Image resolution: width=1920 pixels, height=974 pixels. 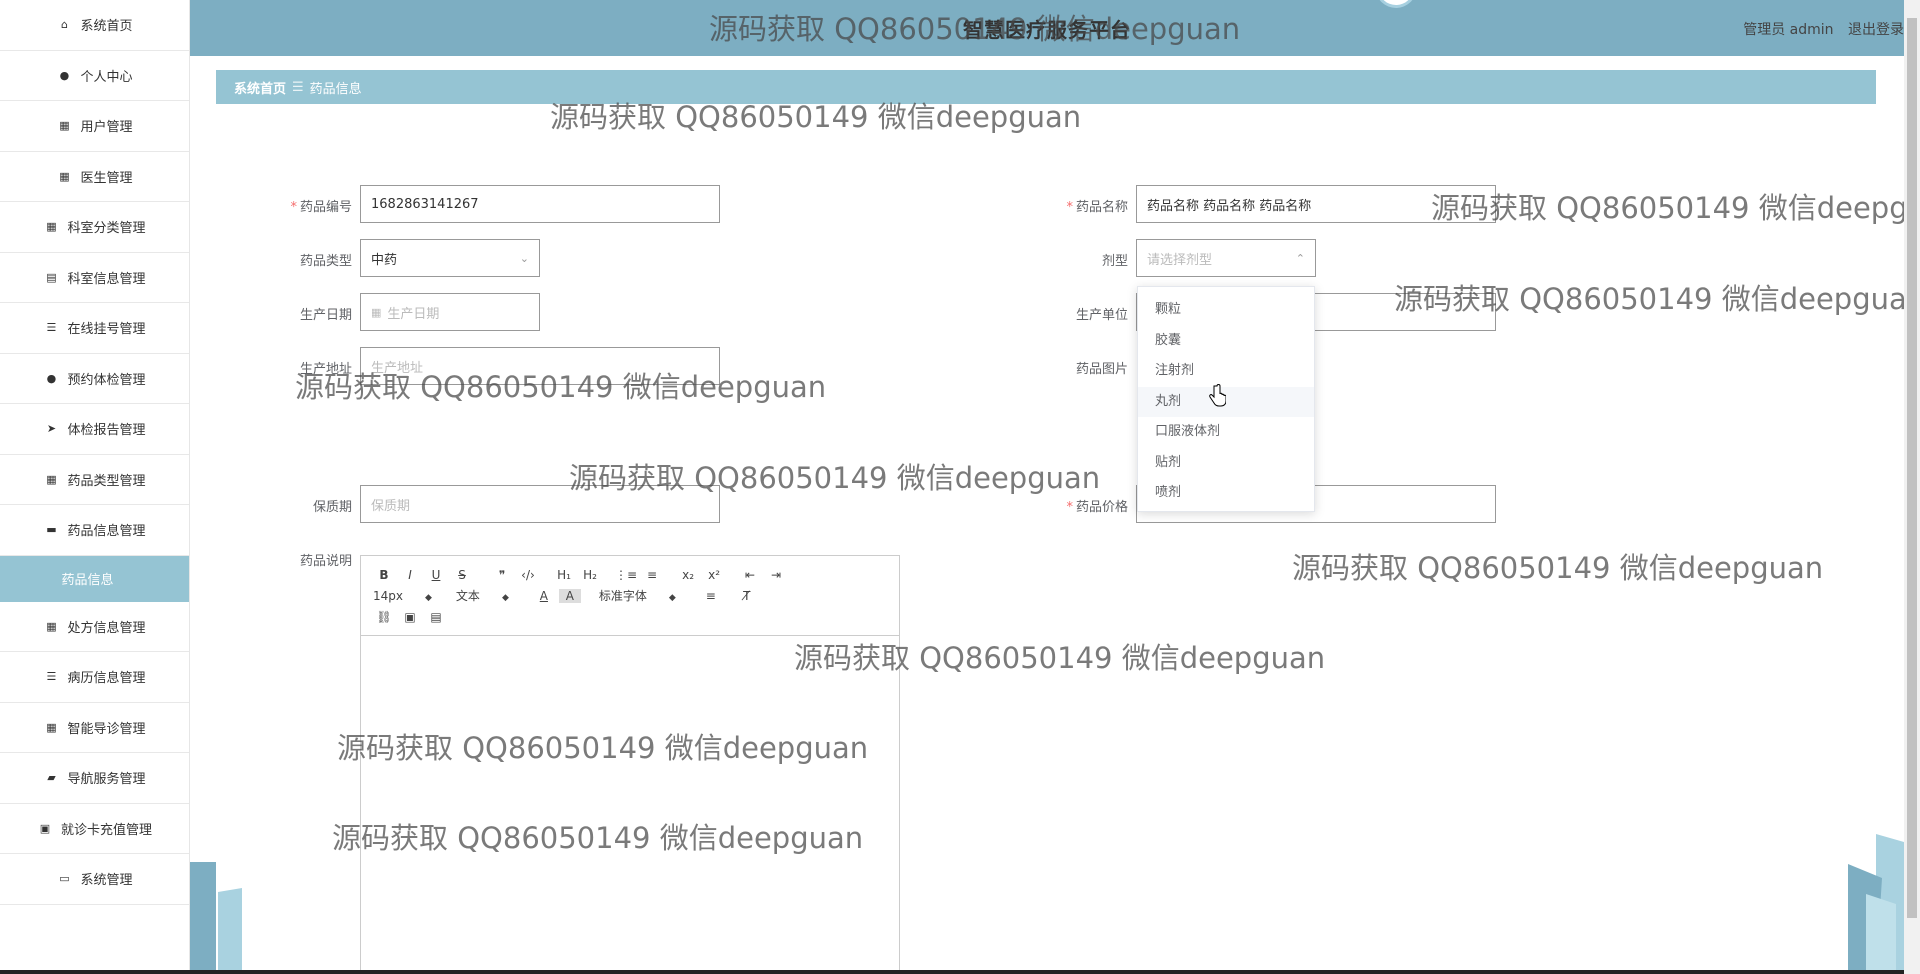 What do you see at coordinates (1097, 507) in the screenshot?
I see `price-label: * 药品价格` at bounding box center [1097, 507].